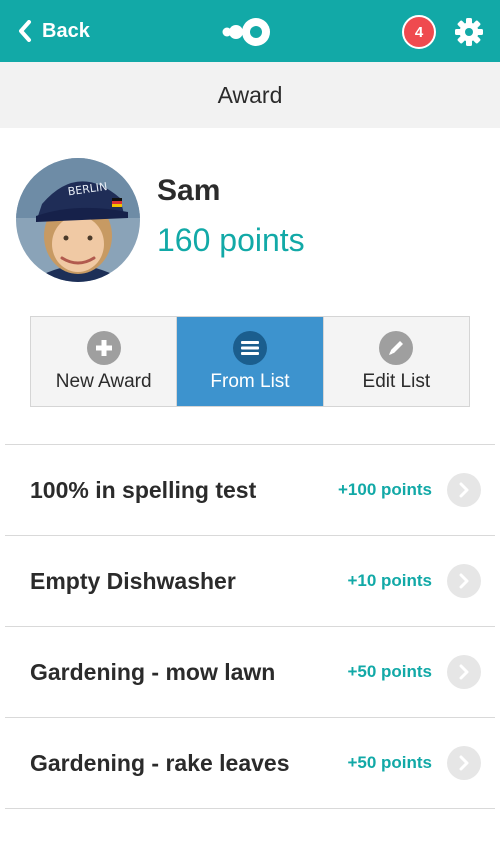 This screenshot has height=856, width=500. What do you see at coordinates (469, 32) in the screenshot?
I see `gear-icon` at bounding box center [469, 32].